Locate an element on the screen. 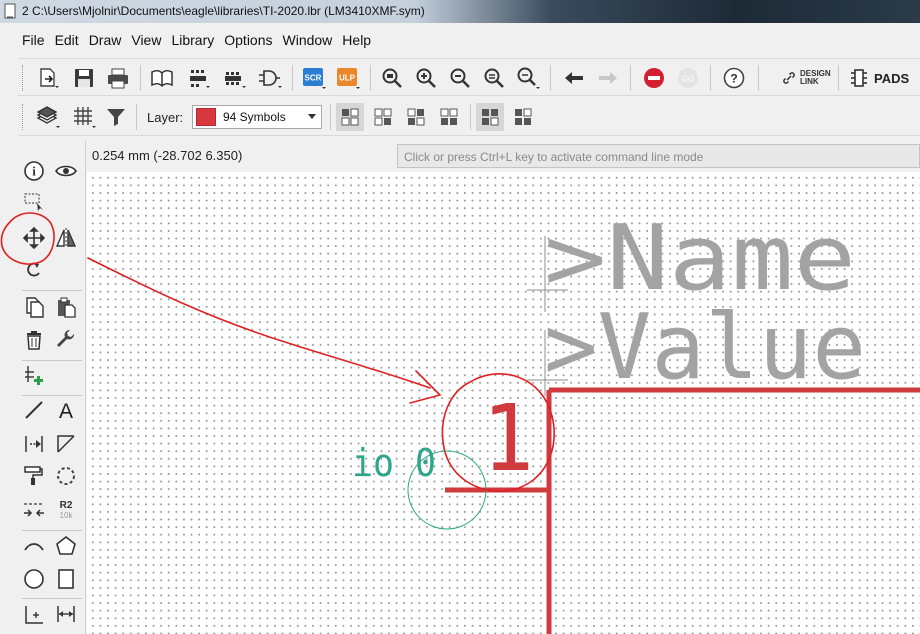 This screenshot has width=920, height=634. zoom-fit-button is located at coordinates (392, 78).